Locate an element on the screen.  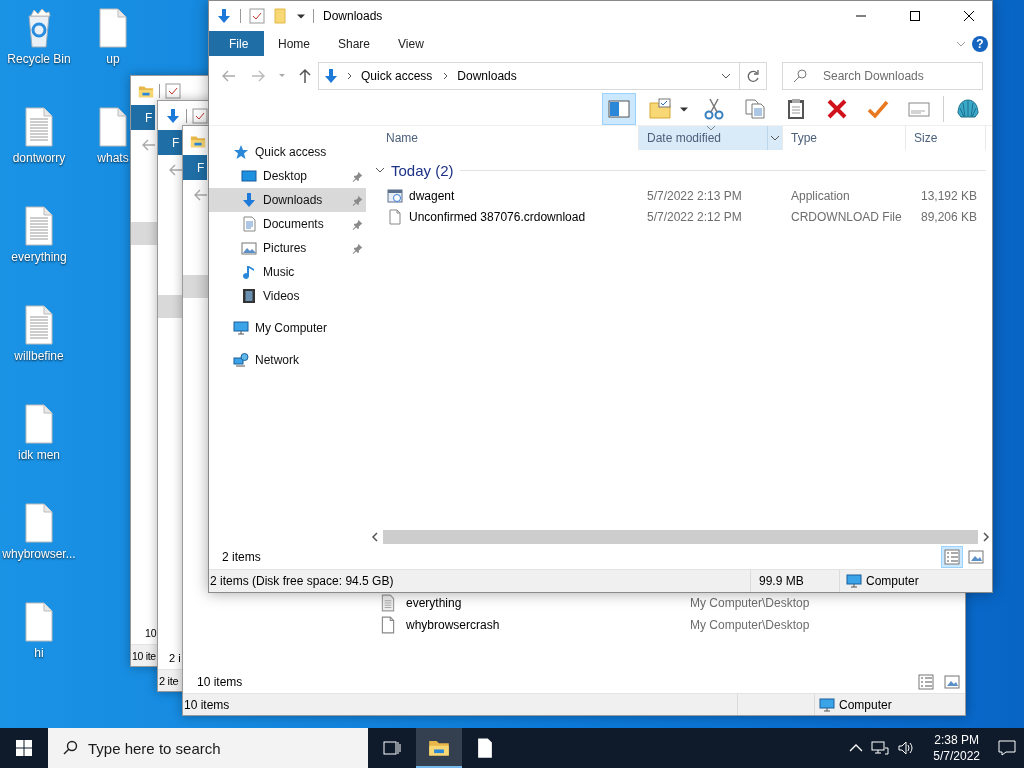
search-field: Type here to search is located at coordinates (208, 748).